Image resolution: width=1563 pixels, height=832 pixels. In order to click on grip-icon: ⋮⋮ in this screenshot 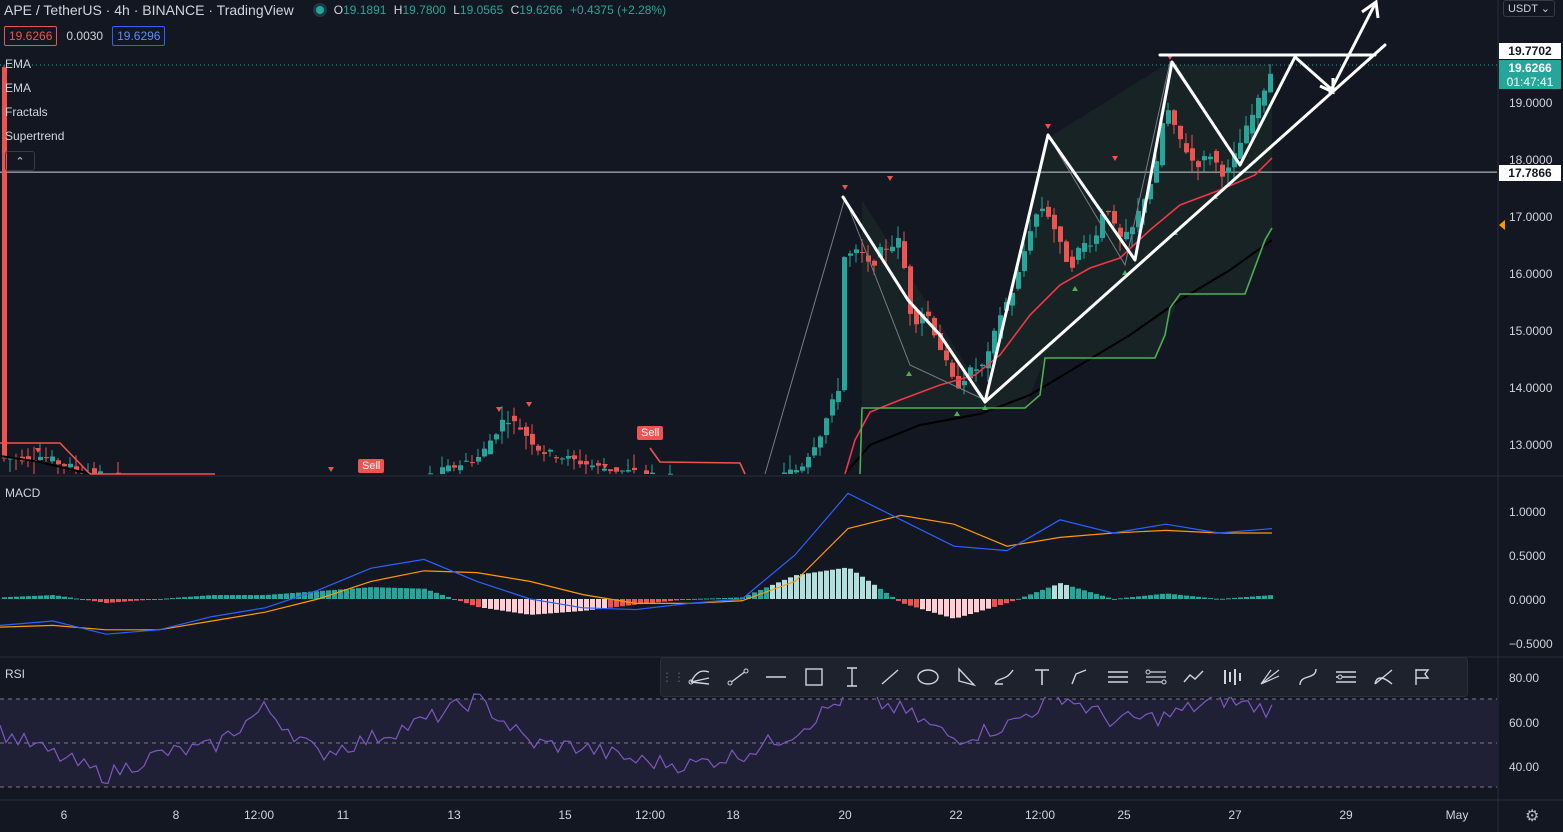, I will do `click(673, 677)`.